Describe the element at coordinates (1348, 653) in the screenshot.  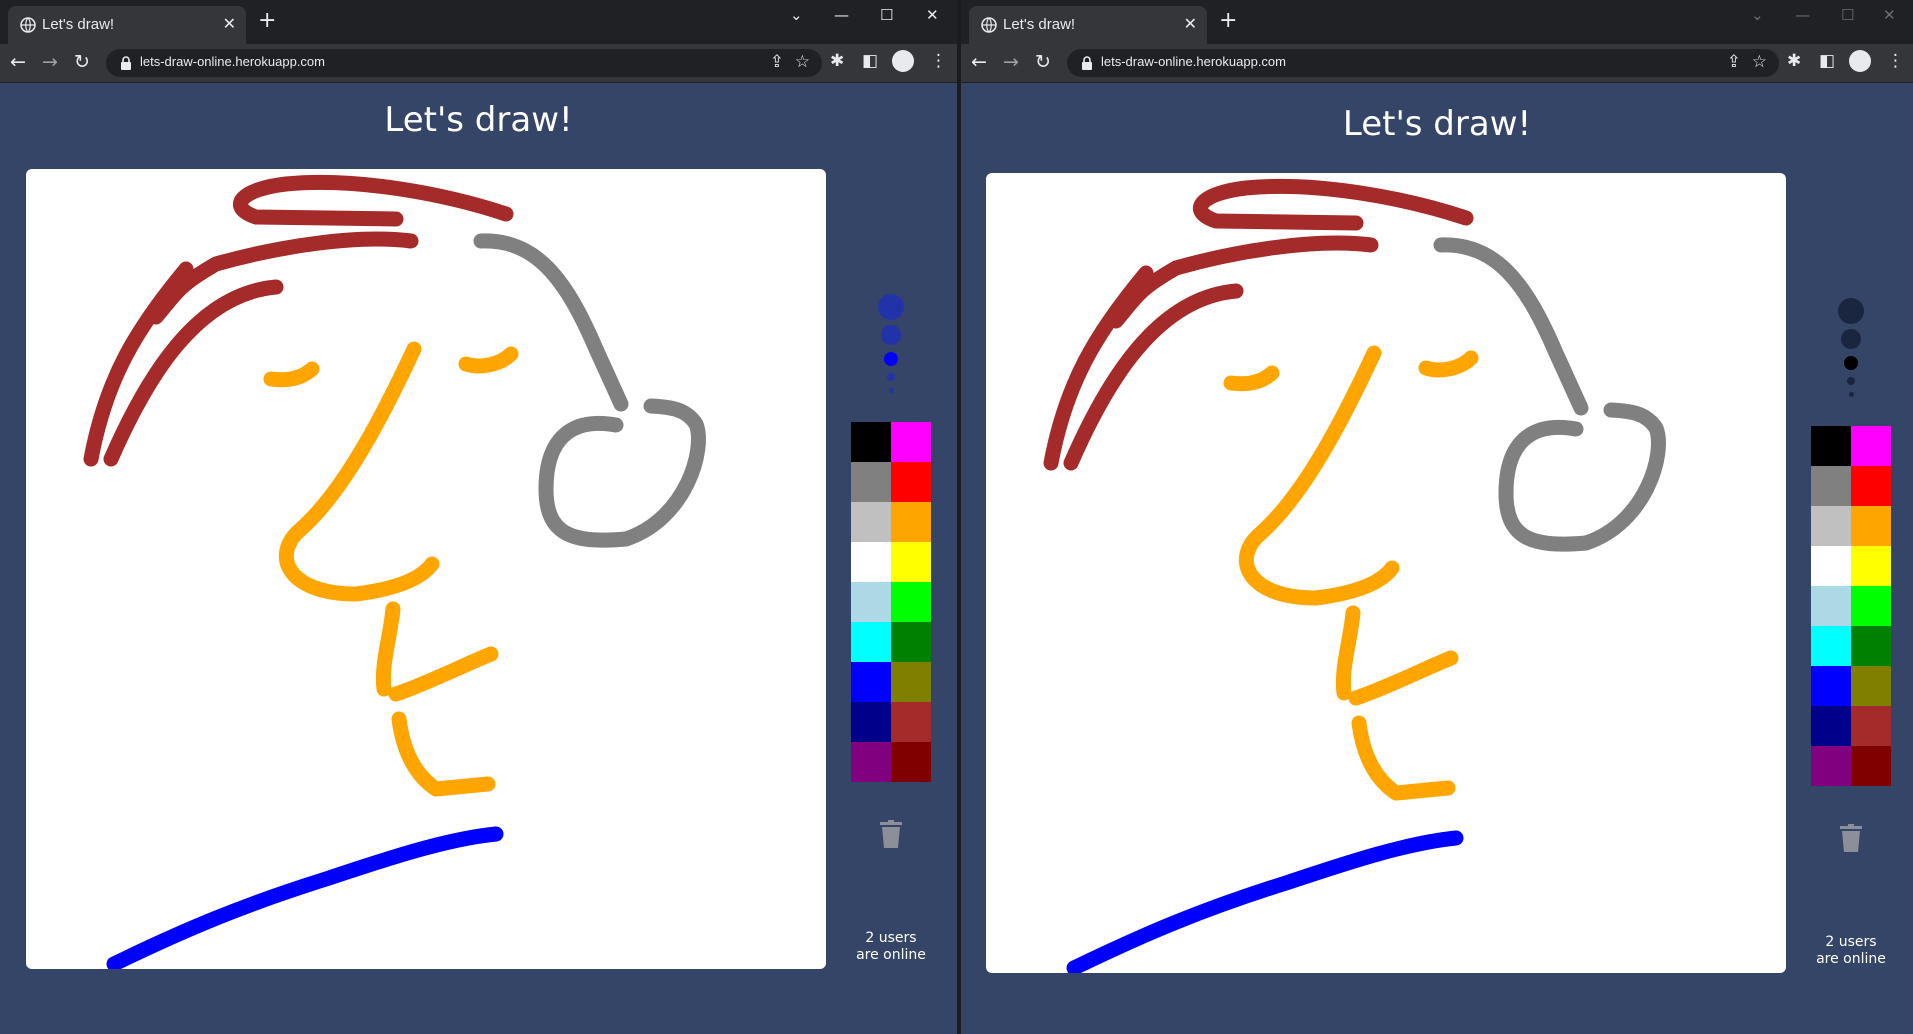
I see `orange-chin-line` at that location.